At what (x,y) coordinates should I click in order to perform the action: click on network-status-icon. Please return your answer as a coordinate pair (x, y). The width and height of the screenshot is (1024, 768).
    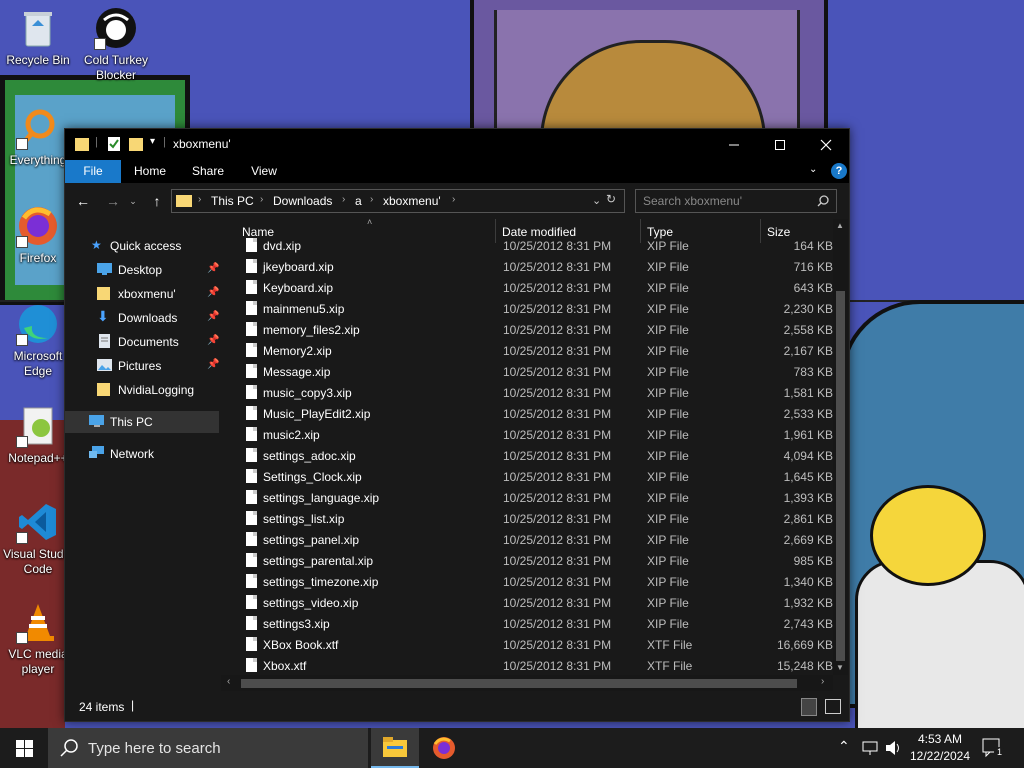
    Looking at the image, I should click on (871, 748).